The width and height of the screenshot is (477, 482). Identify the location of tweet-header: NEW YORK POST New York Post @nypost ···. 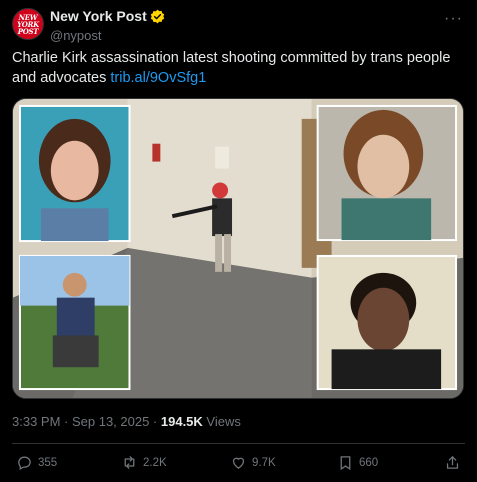
(238, 26).